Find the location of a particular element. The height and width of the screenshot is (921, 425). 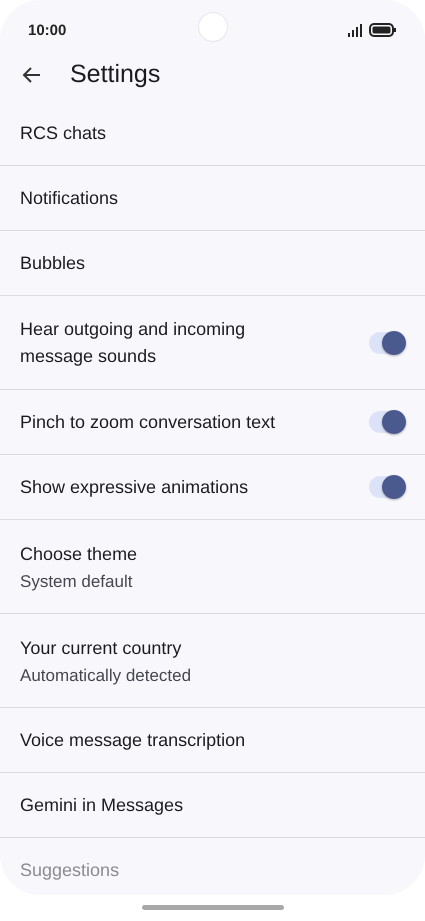

setting-value: System default is located at coordinates (77, 582).